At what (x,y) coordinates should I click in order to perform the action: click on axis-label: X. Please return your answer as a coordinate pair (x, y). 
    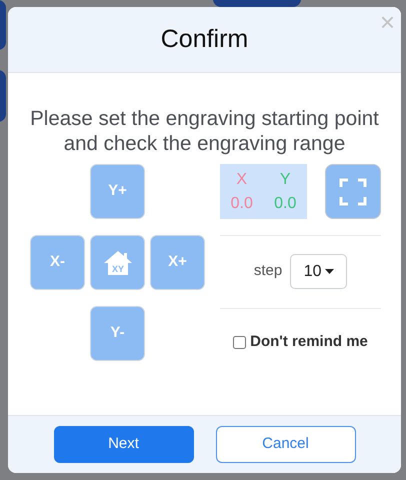
    Looking at the image, I should click on (242, 180).